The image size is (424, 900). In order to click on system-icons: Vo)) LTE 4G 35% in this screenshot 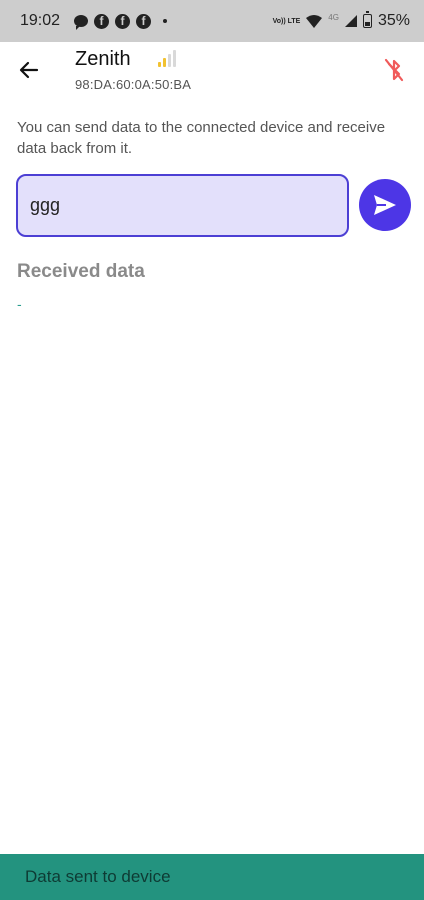, I will do `click(341, 20)`.